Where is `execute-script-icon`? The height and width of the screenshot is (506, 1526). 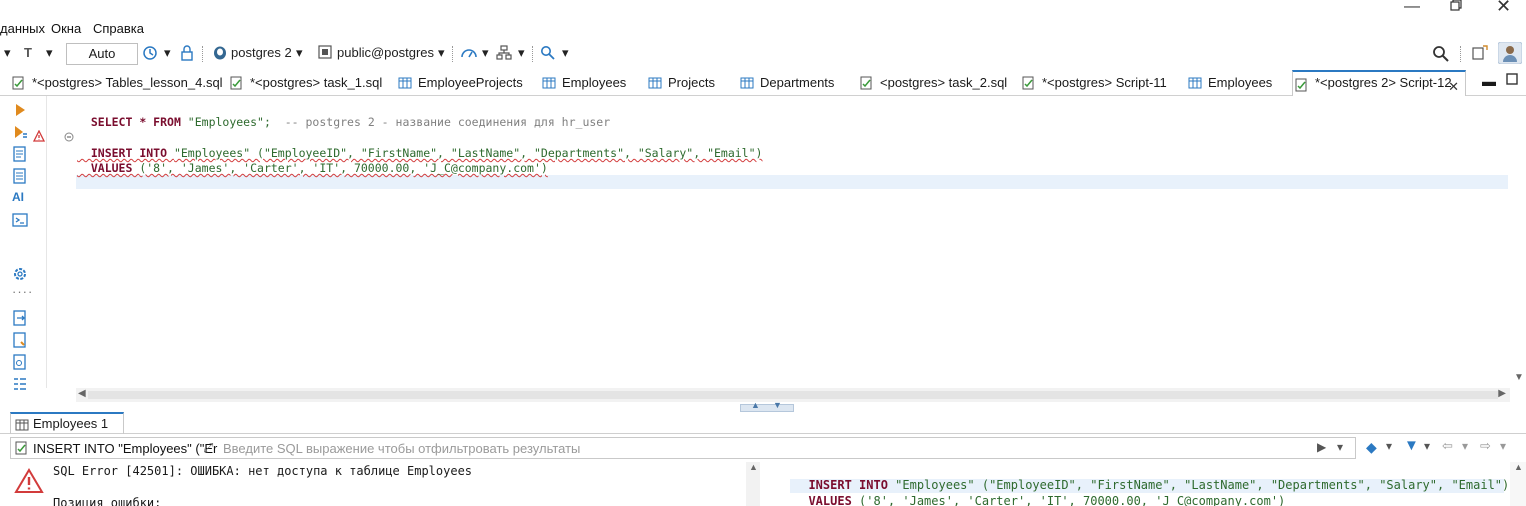
execute-script-icon is located at coordinates (20, 132).